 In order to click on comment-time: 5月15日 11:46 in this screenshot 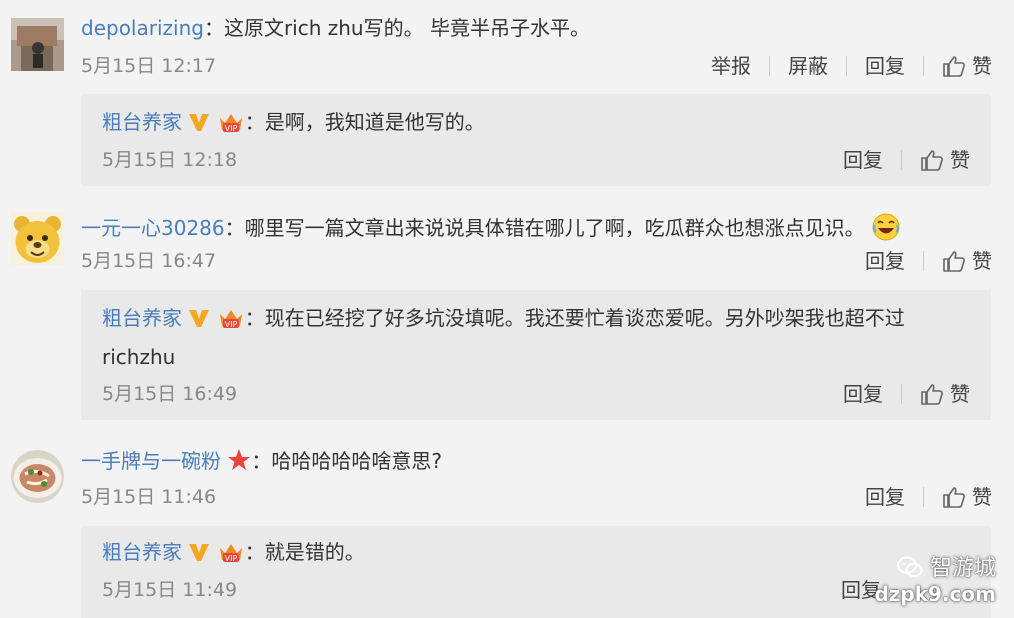, I will do `click(149, 497)`.